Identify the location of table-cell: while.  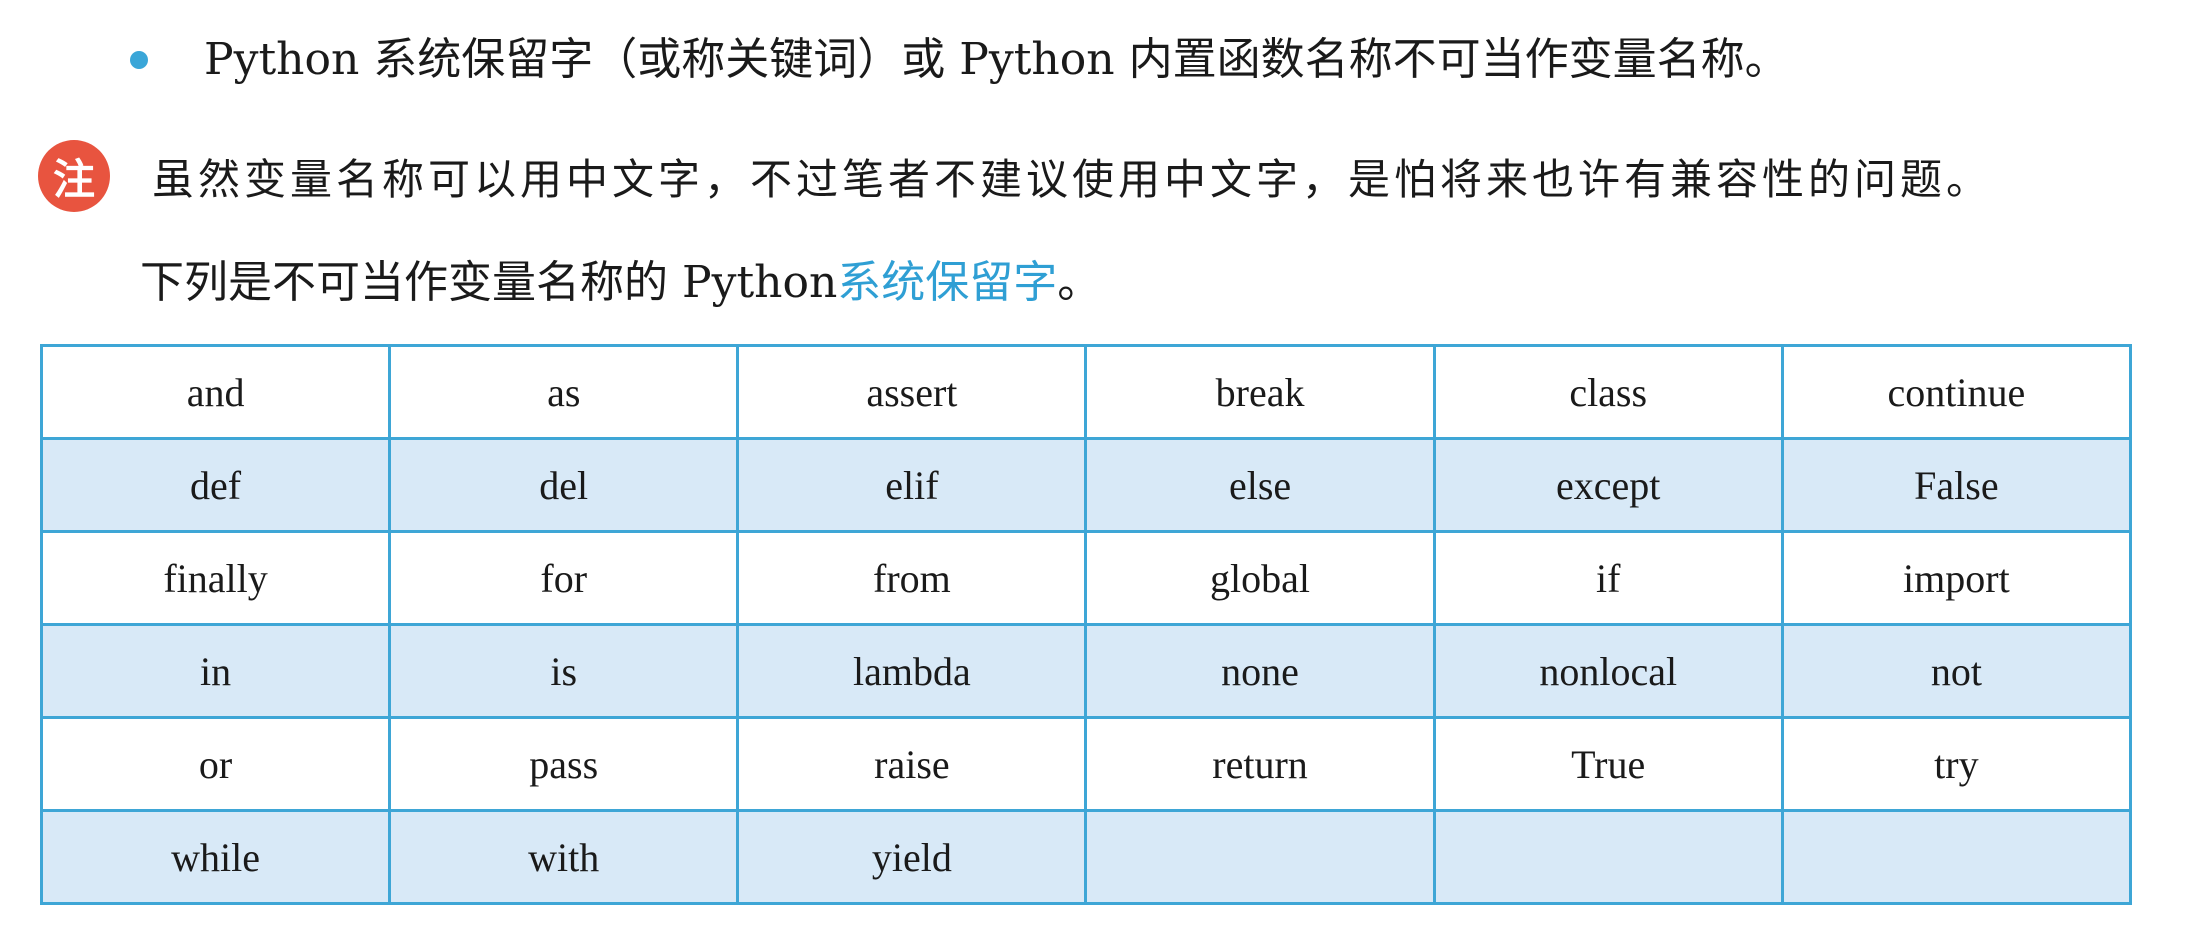
(215, 857).